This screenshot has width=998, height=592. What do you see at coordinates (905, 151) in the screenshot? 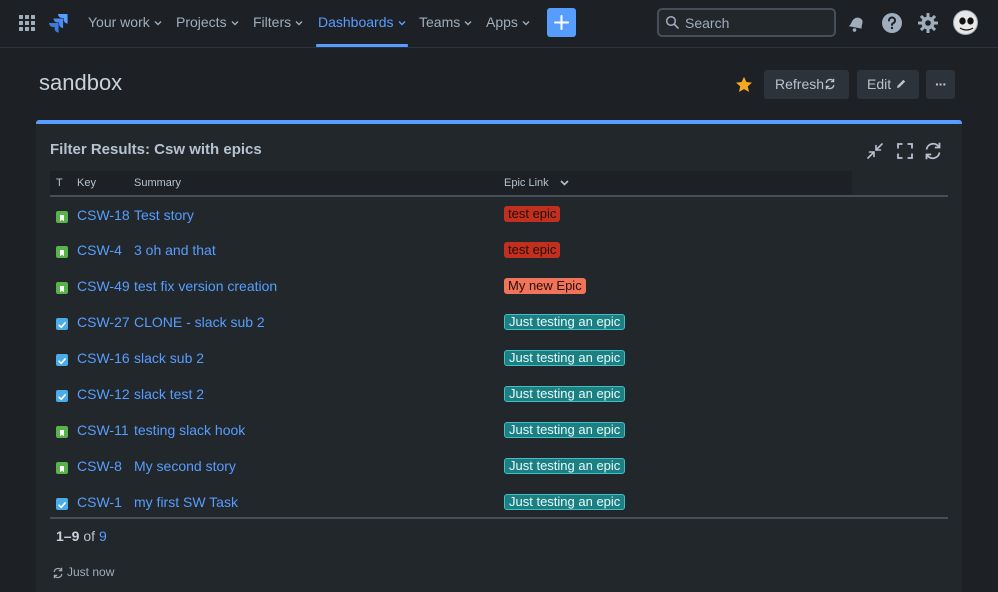
I see `maximize-icon` at bounding box center [905, 151].